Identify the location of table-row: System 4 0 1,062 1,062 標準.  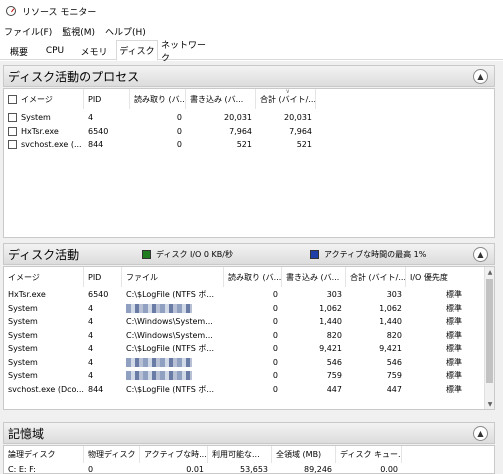
(245, 309).